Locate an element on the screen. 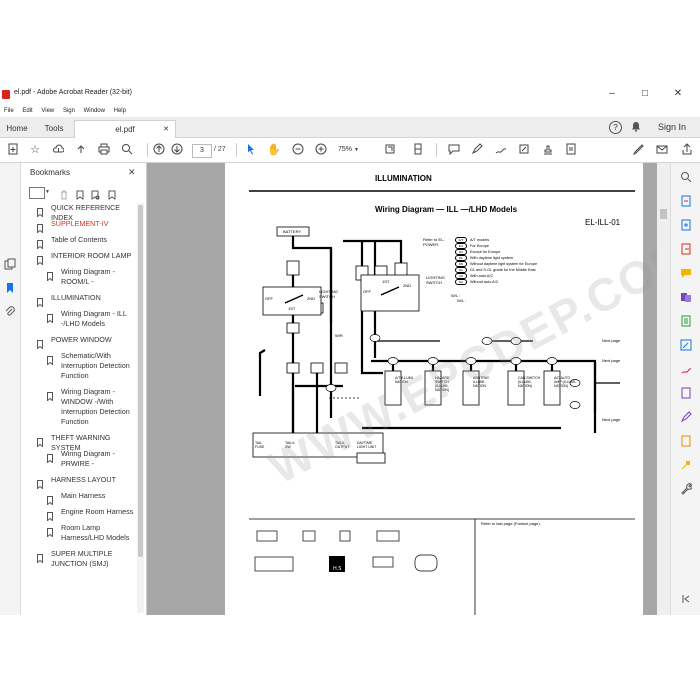 This screenshot has height=700, width=700. bookmark-icon is located at coordinates (40, 243).